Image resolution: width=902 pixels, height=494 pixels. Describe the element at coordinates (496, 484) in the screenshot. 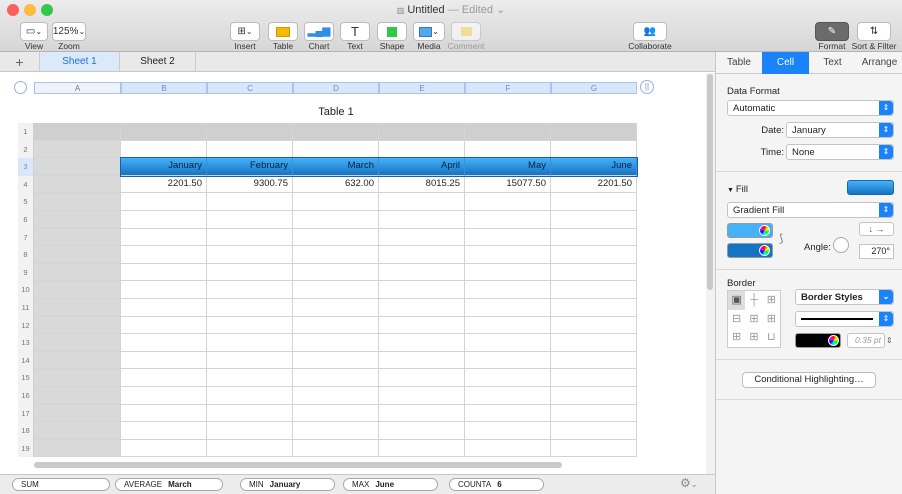

I see `status-counta: COUNTA 6` at that location.